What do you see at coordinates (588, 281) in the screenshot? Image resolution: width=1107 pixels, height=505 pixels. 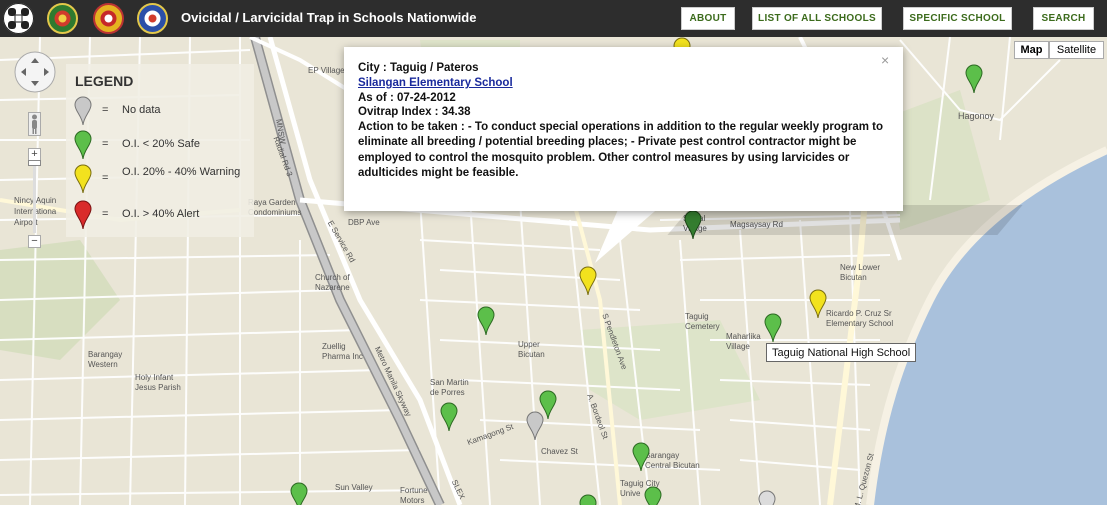 I see `school-marker-warning-selected` at bounding box center [588, 281].